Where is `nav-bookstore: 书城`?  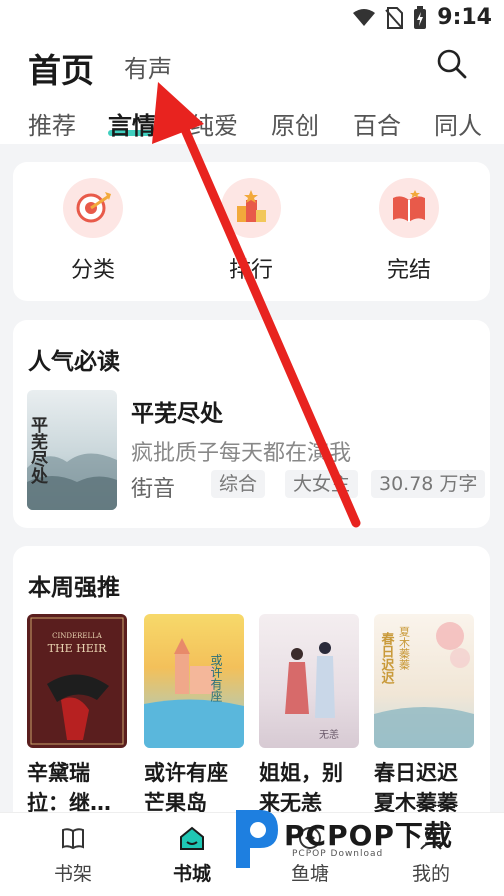
nav-bookstore: 书城 is located at coordinates (192, 855).